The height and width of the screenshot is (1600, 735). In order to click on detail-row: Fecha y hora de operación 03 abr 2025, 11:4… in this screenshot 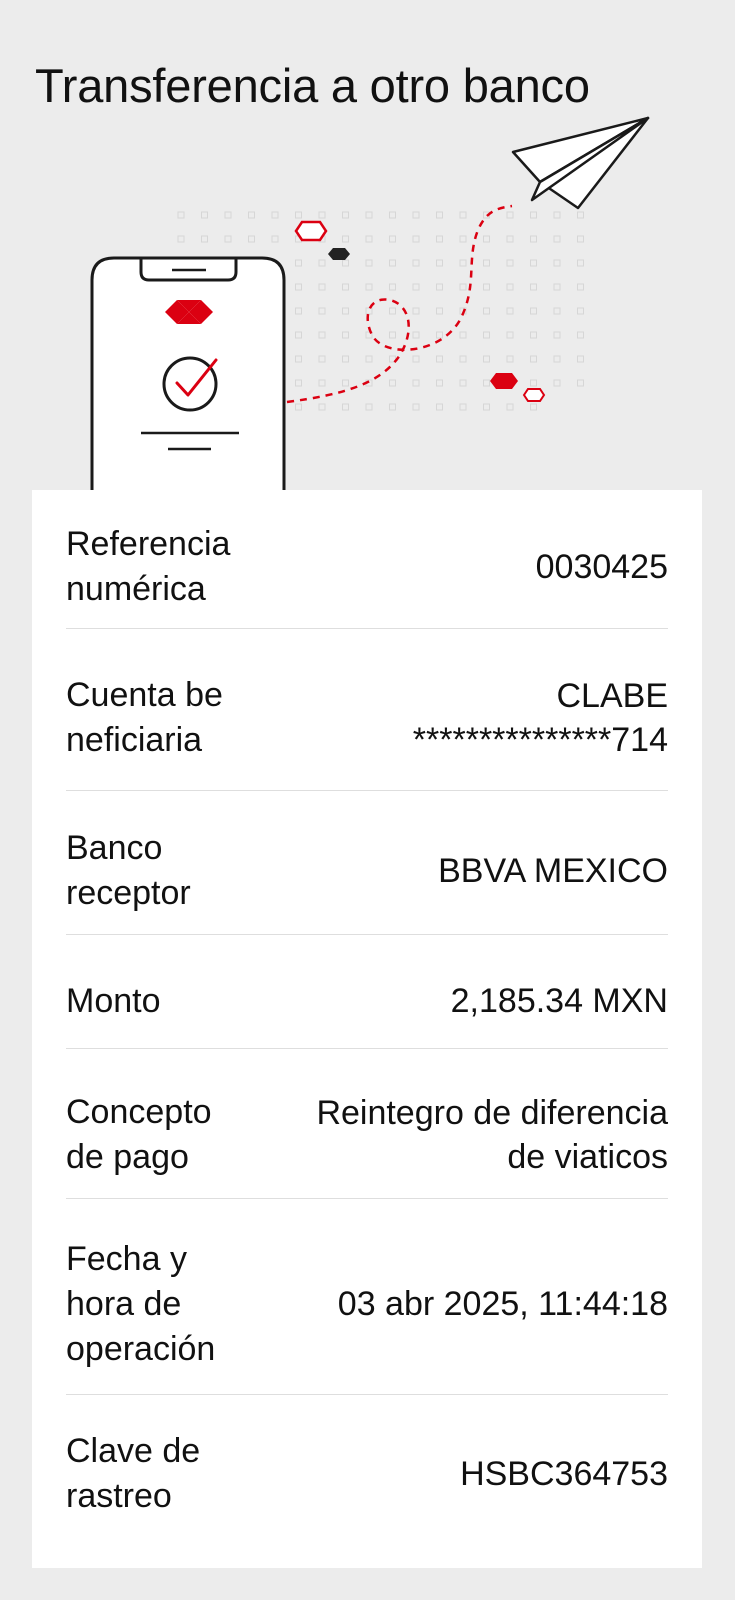, I will do `click(367, 1304)`.